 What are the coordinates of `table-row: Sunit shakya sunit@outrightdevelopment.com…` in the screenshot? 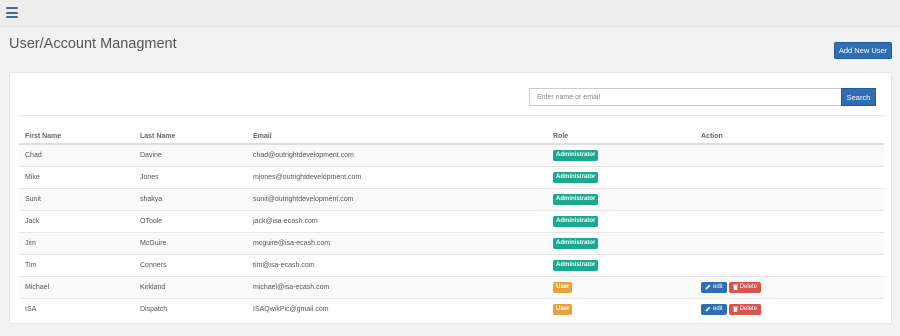 It's located at (451, 198).